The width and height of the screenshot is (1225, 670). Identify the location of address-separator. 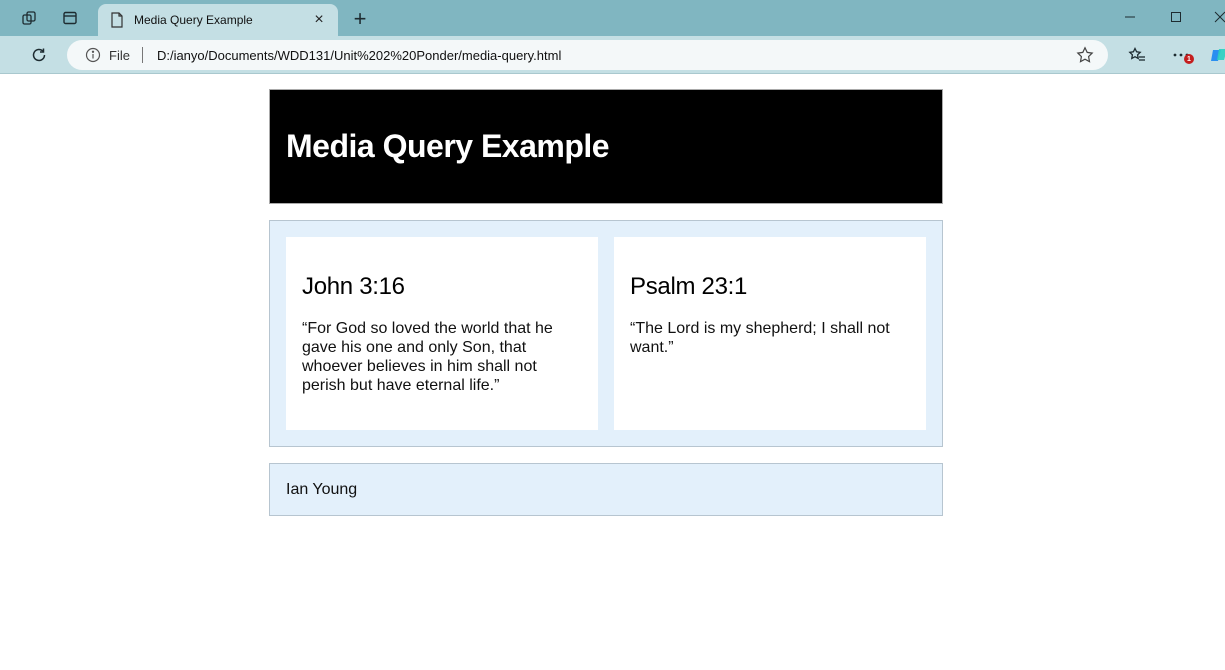
(142, 55).